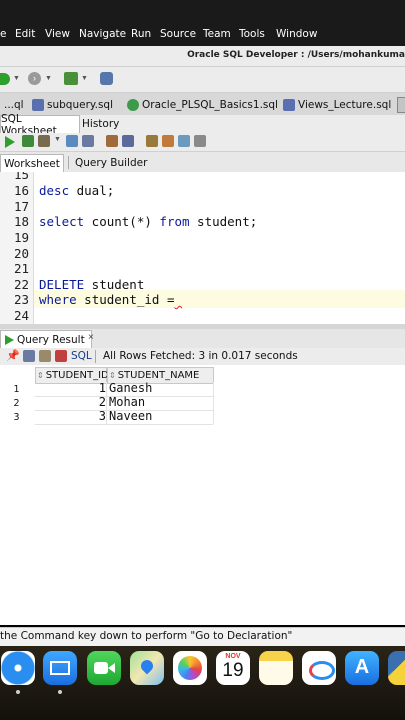  Describe the element at coordinates (127, 402) in the screenshot. I see `cell-student-name: Mohan` at that location.